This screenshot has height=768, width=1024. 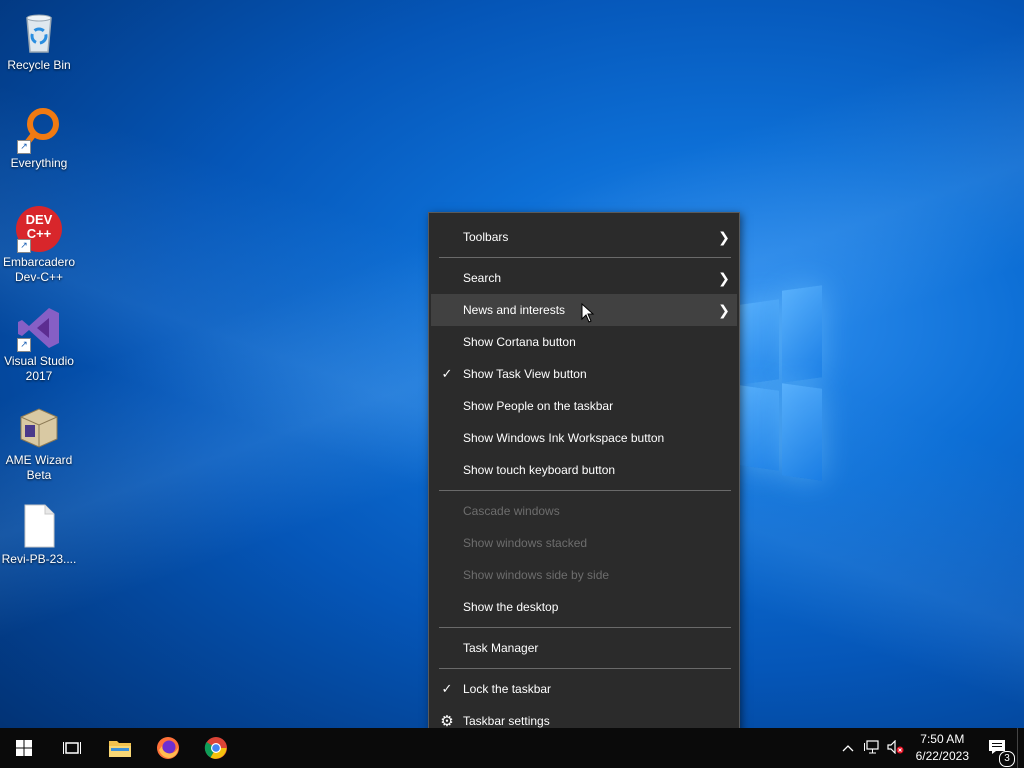 I want to click on menu-item-show-task-view-button: ✓ Show Task View button, so click(x=584, y=374).